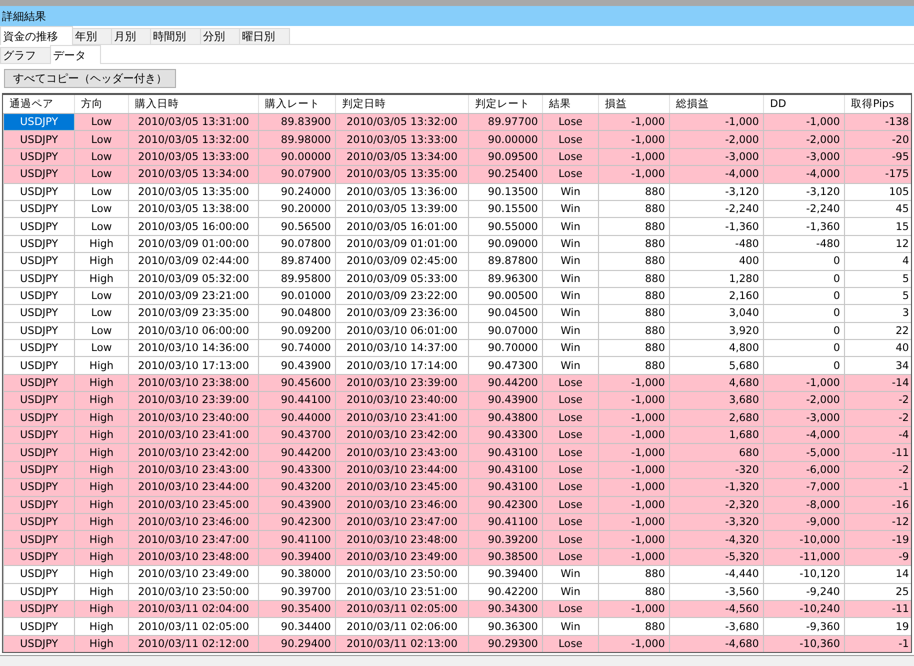  Describe the element at coordinates (193, 435) in the screenshot. I see `table-cell: 2010/03/10 23:41:00` at that location.